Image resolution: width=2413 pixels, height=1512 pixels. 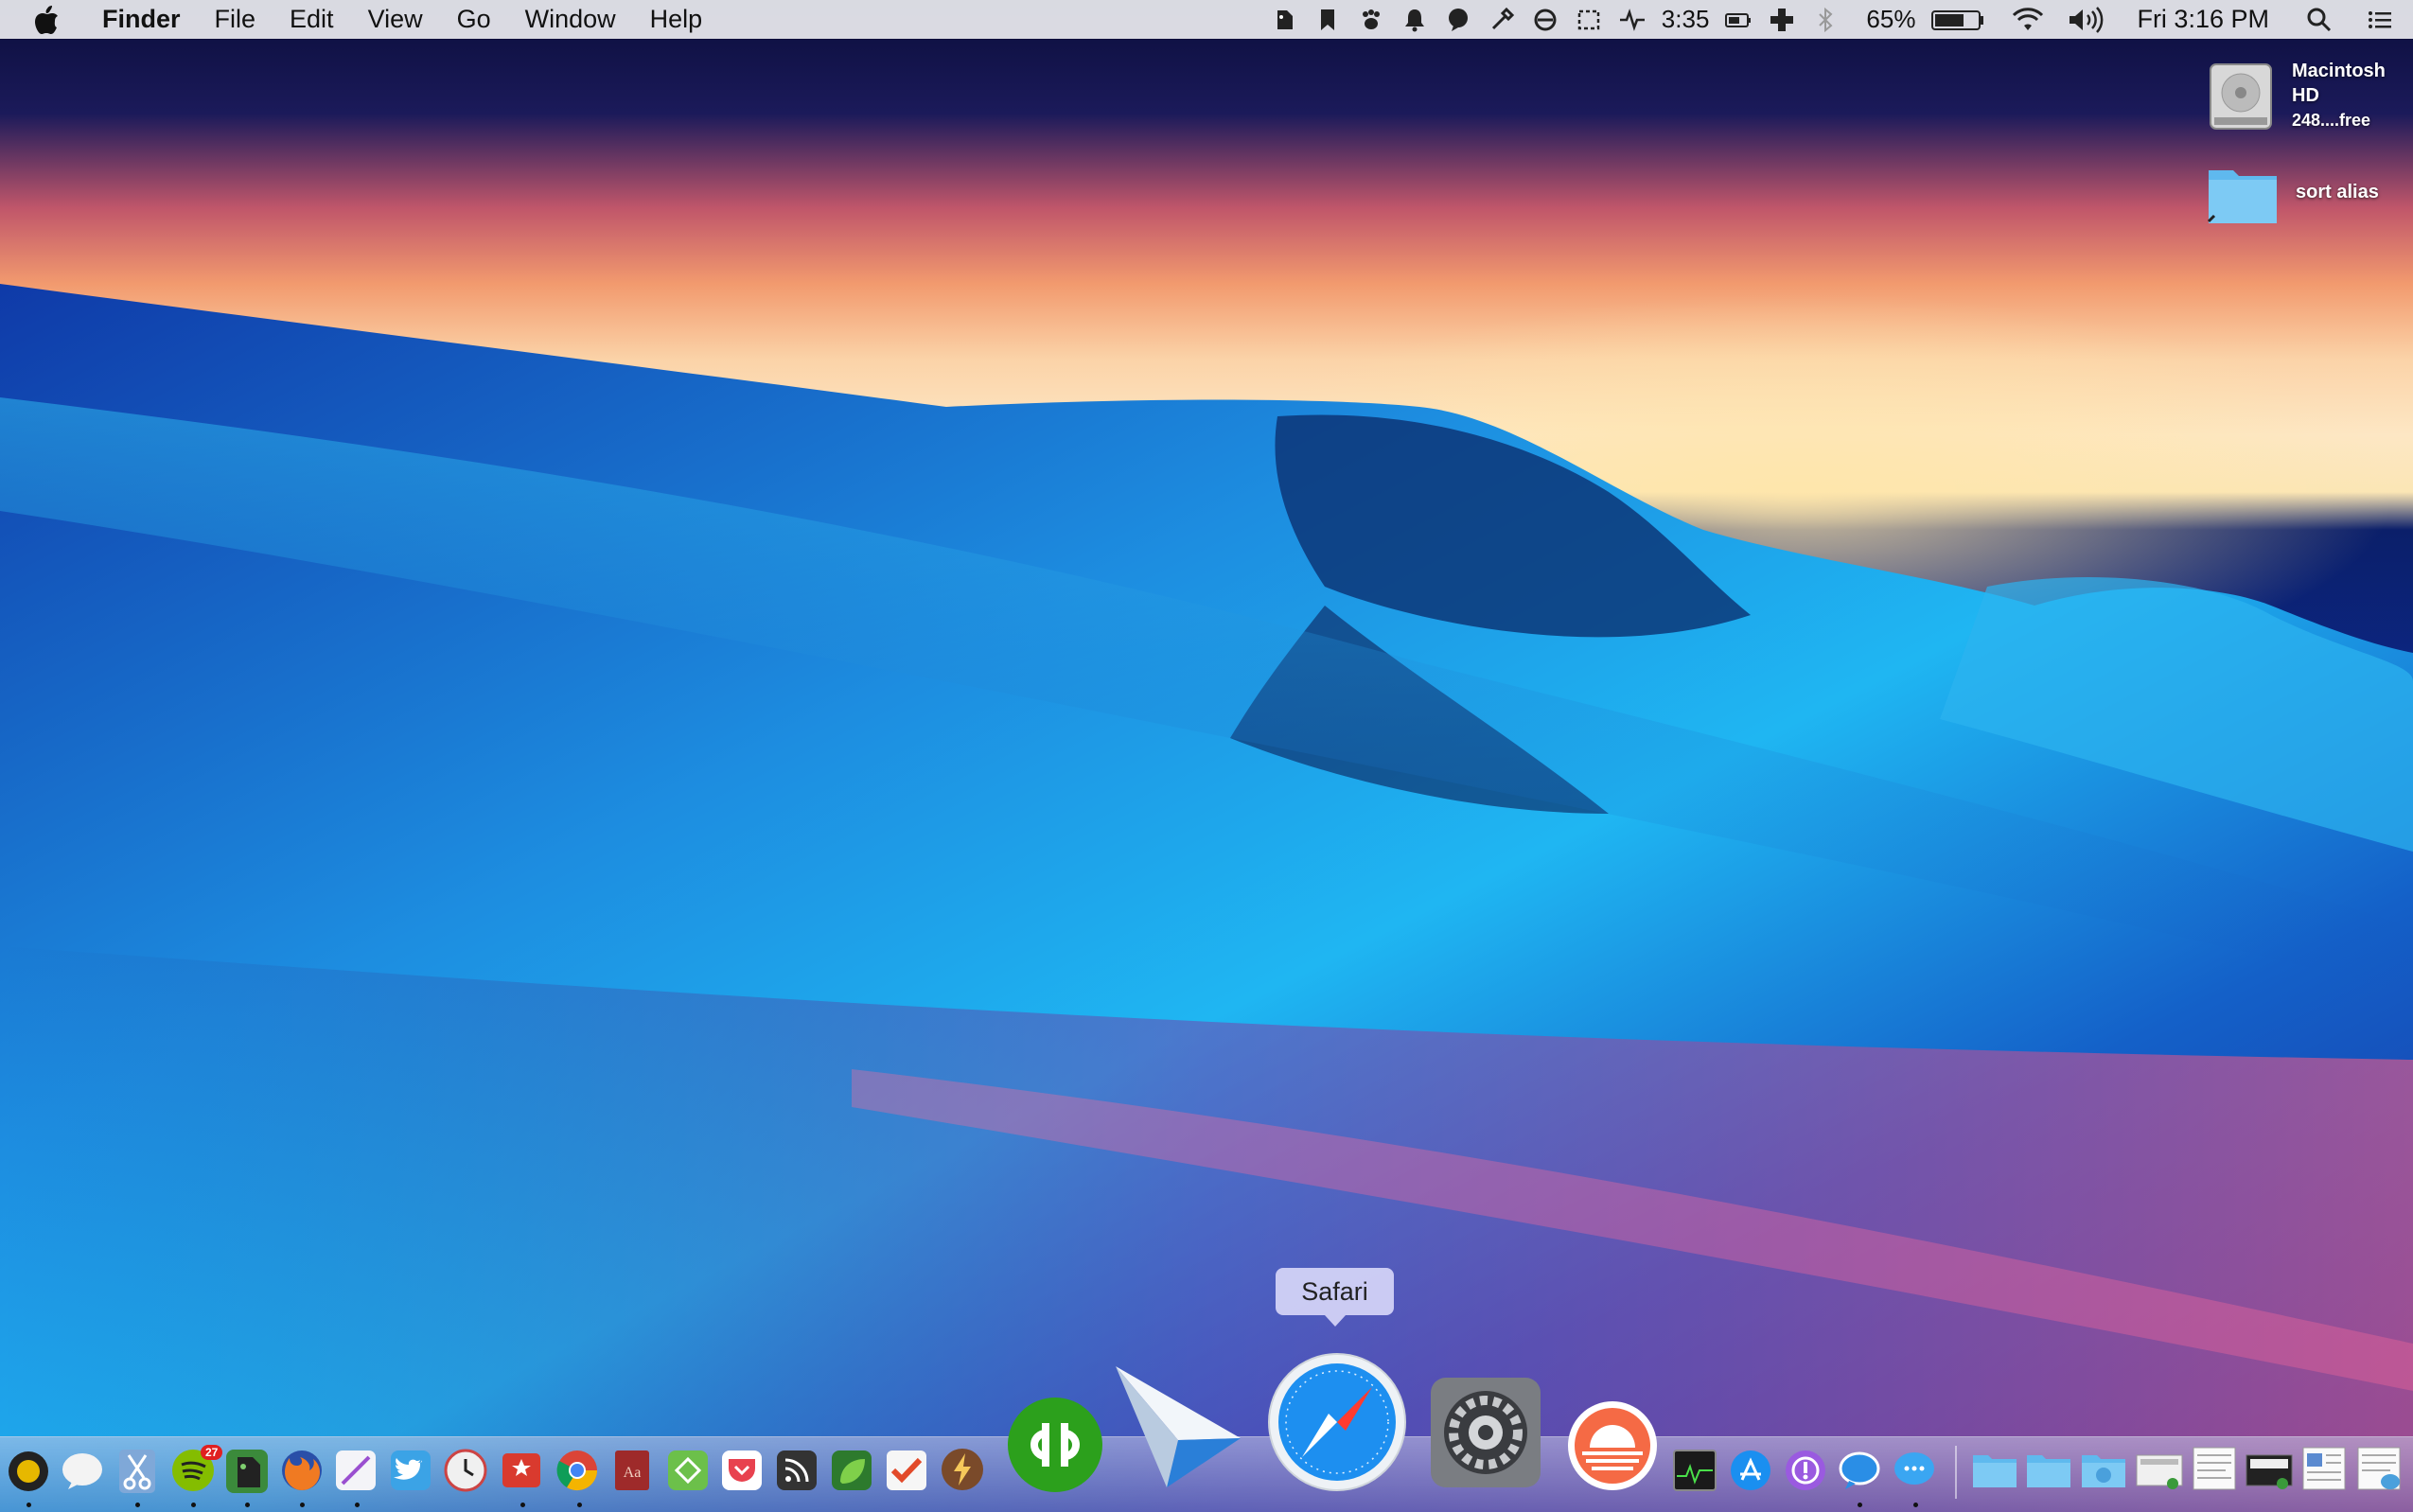 I want to click on system-preferences-icon, so click(x=1486, y=1432).